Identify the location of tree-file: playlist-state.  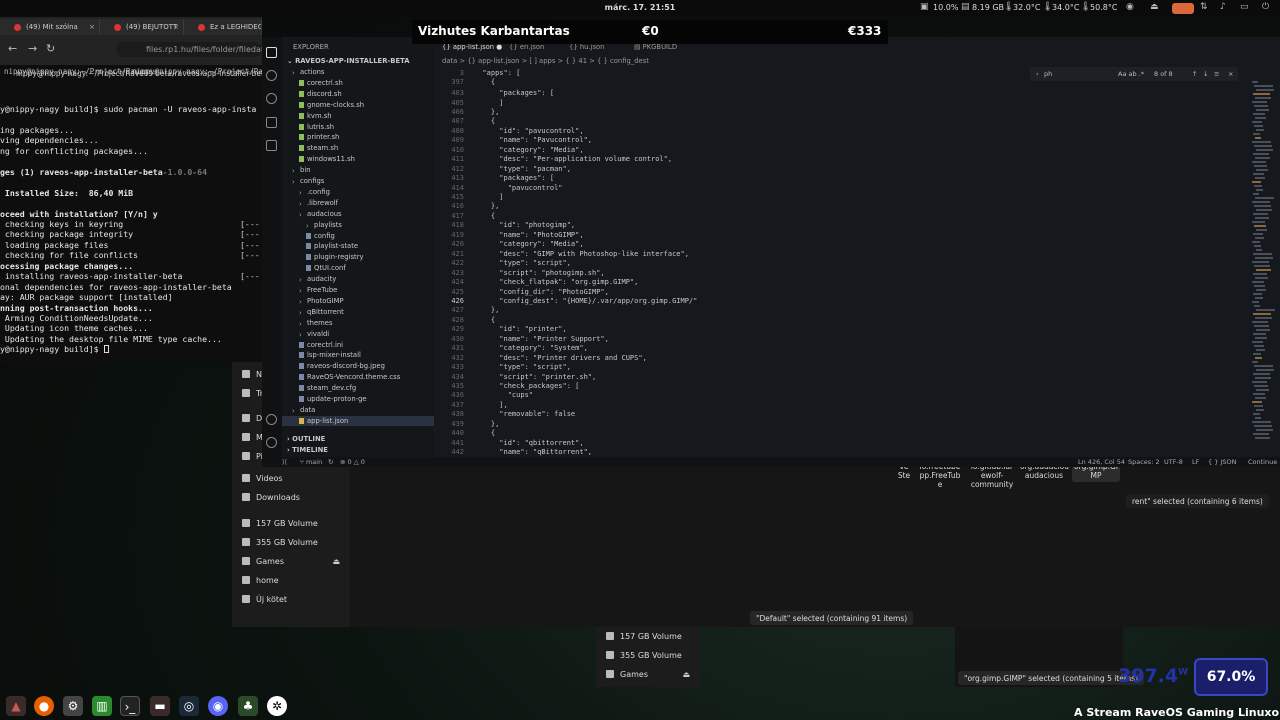
(332, 246).